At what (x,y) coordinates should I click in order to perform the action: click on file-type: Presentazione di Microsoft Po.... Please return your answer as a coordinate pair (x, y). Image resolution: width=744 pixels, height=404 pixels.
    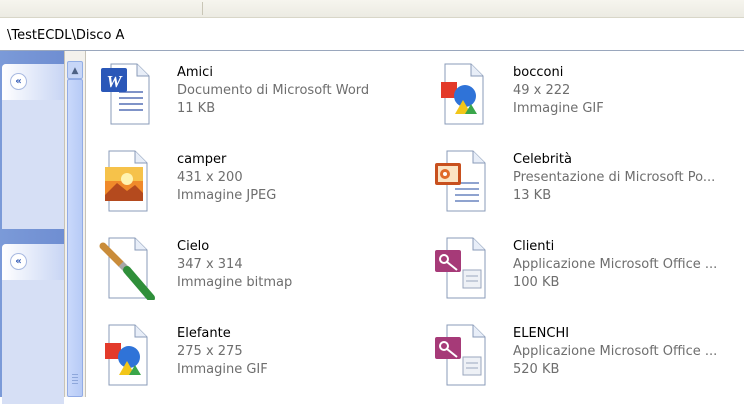
    Looking at the image, I should click on (614, 177).